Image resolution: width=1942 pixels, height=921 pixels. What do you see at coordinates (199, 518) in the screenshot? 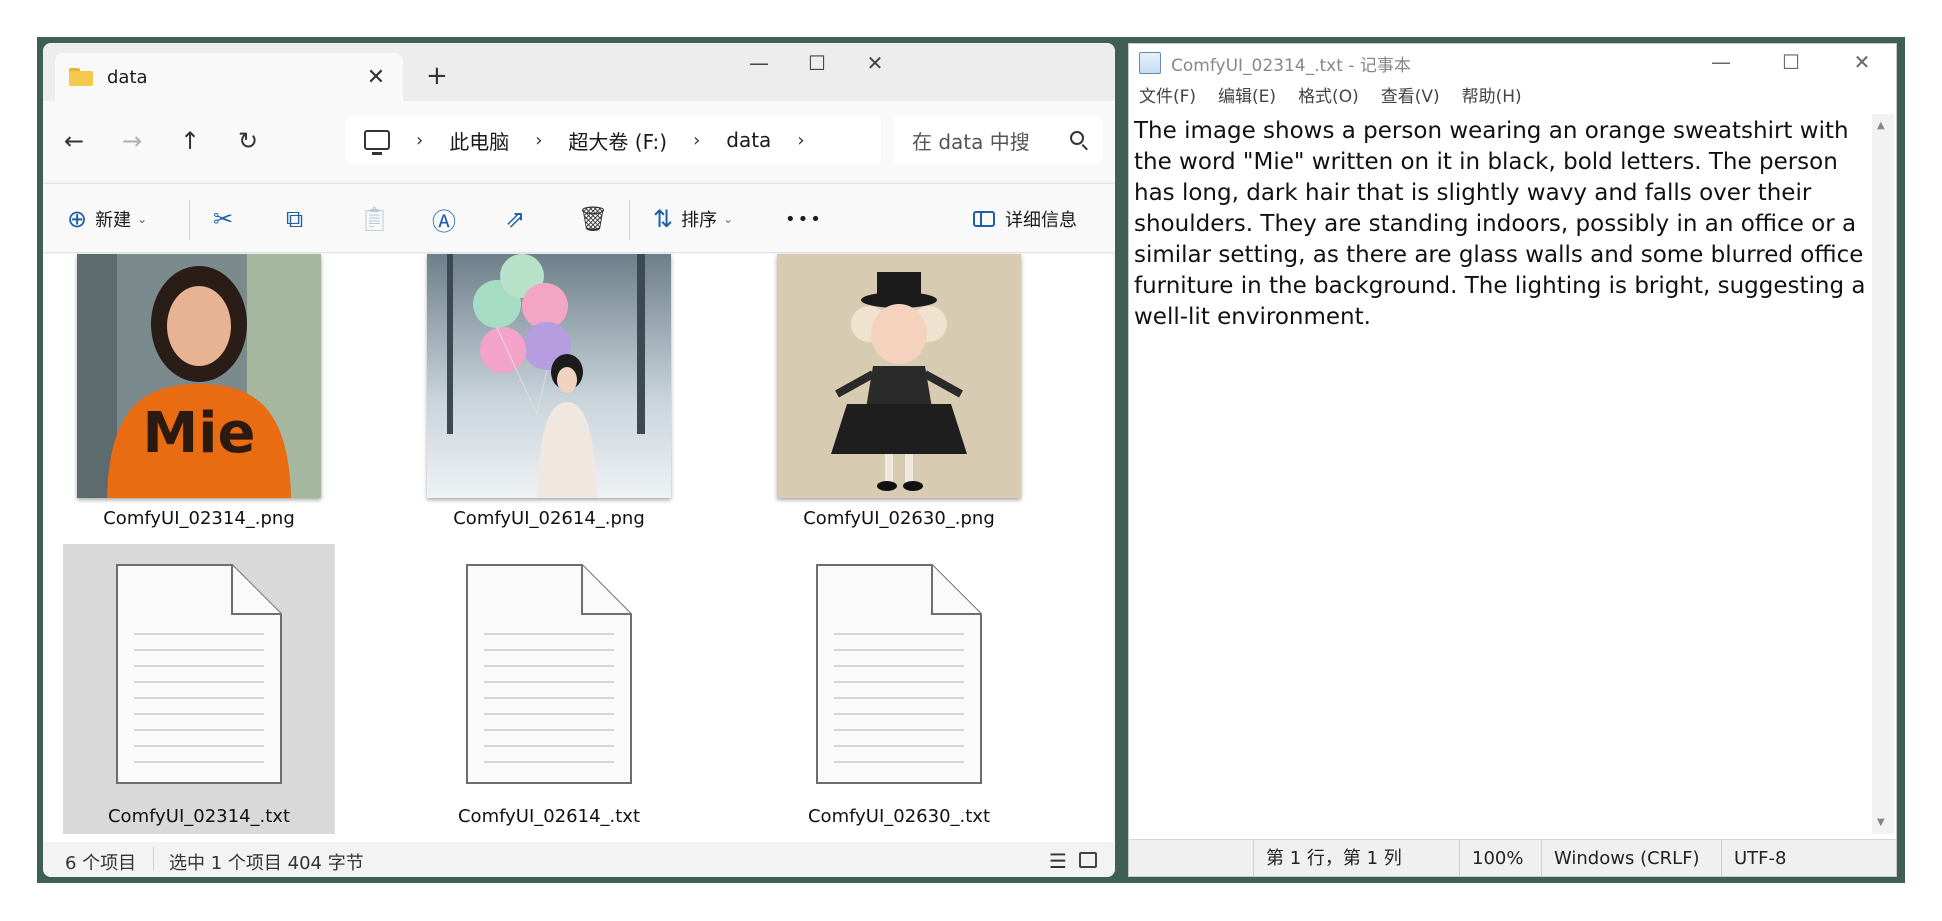
I see `file-name: ComfyUI_02314_.png` at bounding box center [199, 518].